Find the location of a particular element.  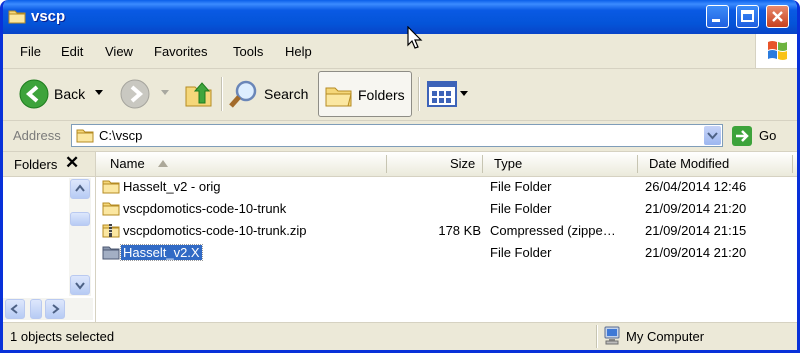

address-dropdown-button is located at coordinates (712, 135).